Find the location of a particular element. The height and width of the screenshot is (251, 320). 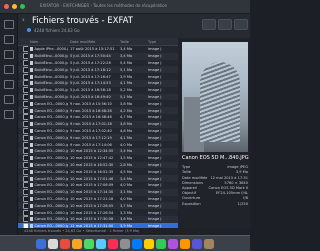

file-date: 5 juil. 2015 à 16:58:18 is located at coordinates (90, 90).